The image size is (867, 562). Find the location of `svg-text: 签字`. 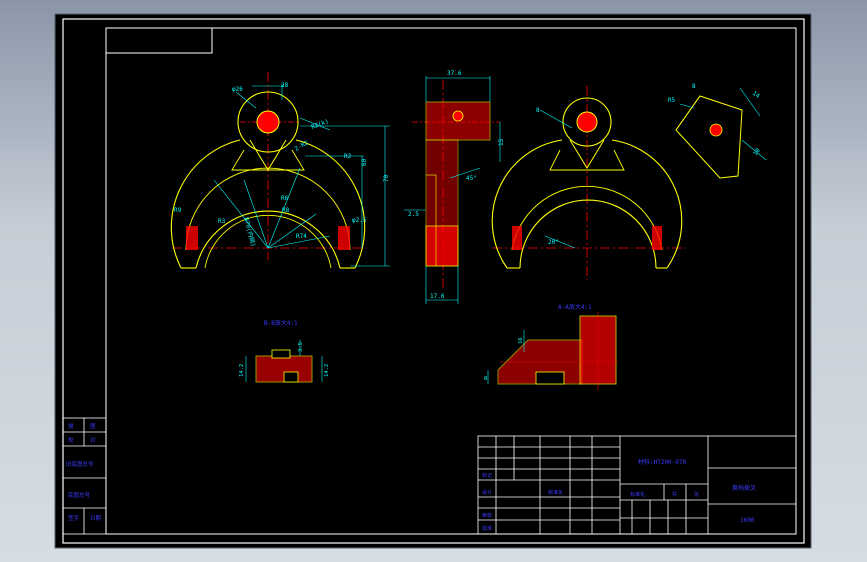

svg-text: 签字 is located at coordinates (74, 518).